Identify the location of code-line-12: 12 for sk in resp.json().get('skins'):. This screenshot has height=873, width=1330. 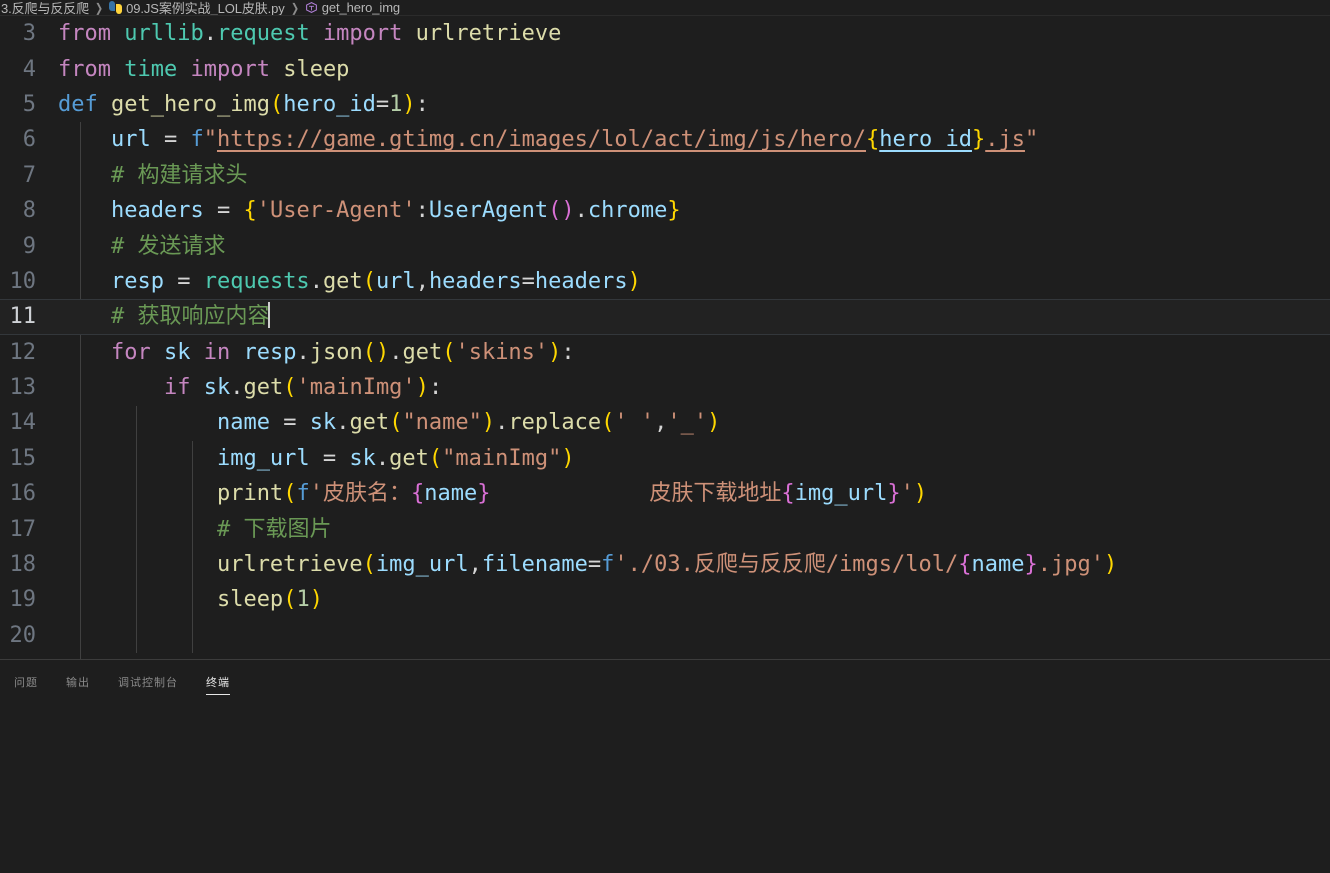
(665, 352).